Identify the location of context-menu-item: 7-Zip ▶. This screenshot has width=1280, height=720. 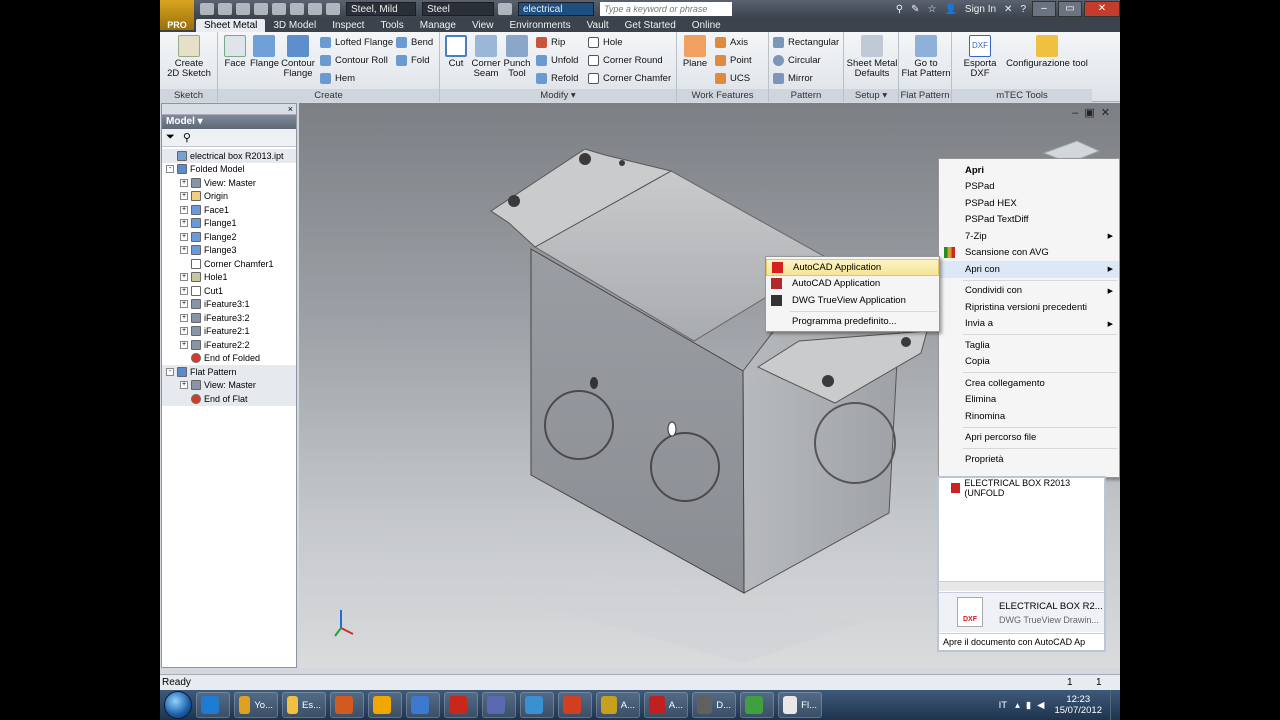
(1029, 236).